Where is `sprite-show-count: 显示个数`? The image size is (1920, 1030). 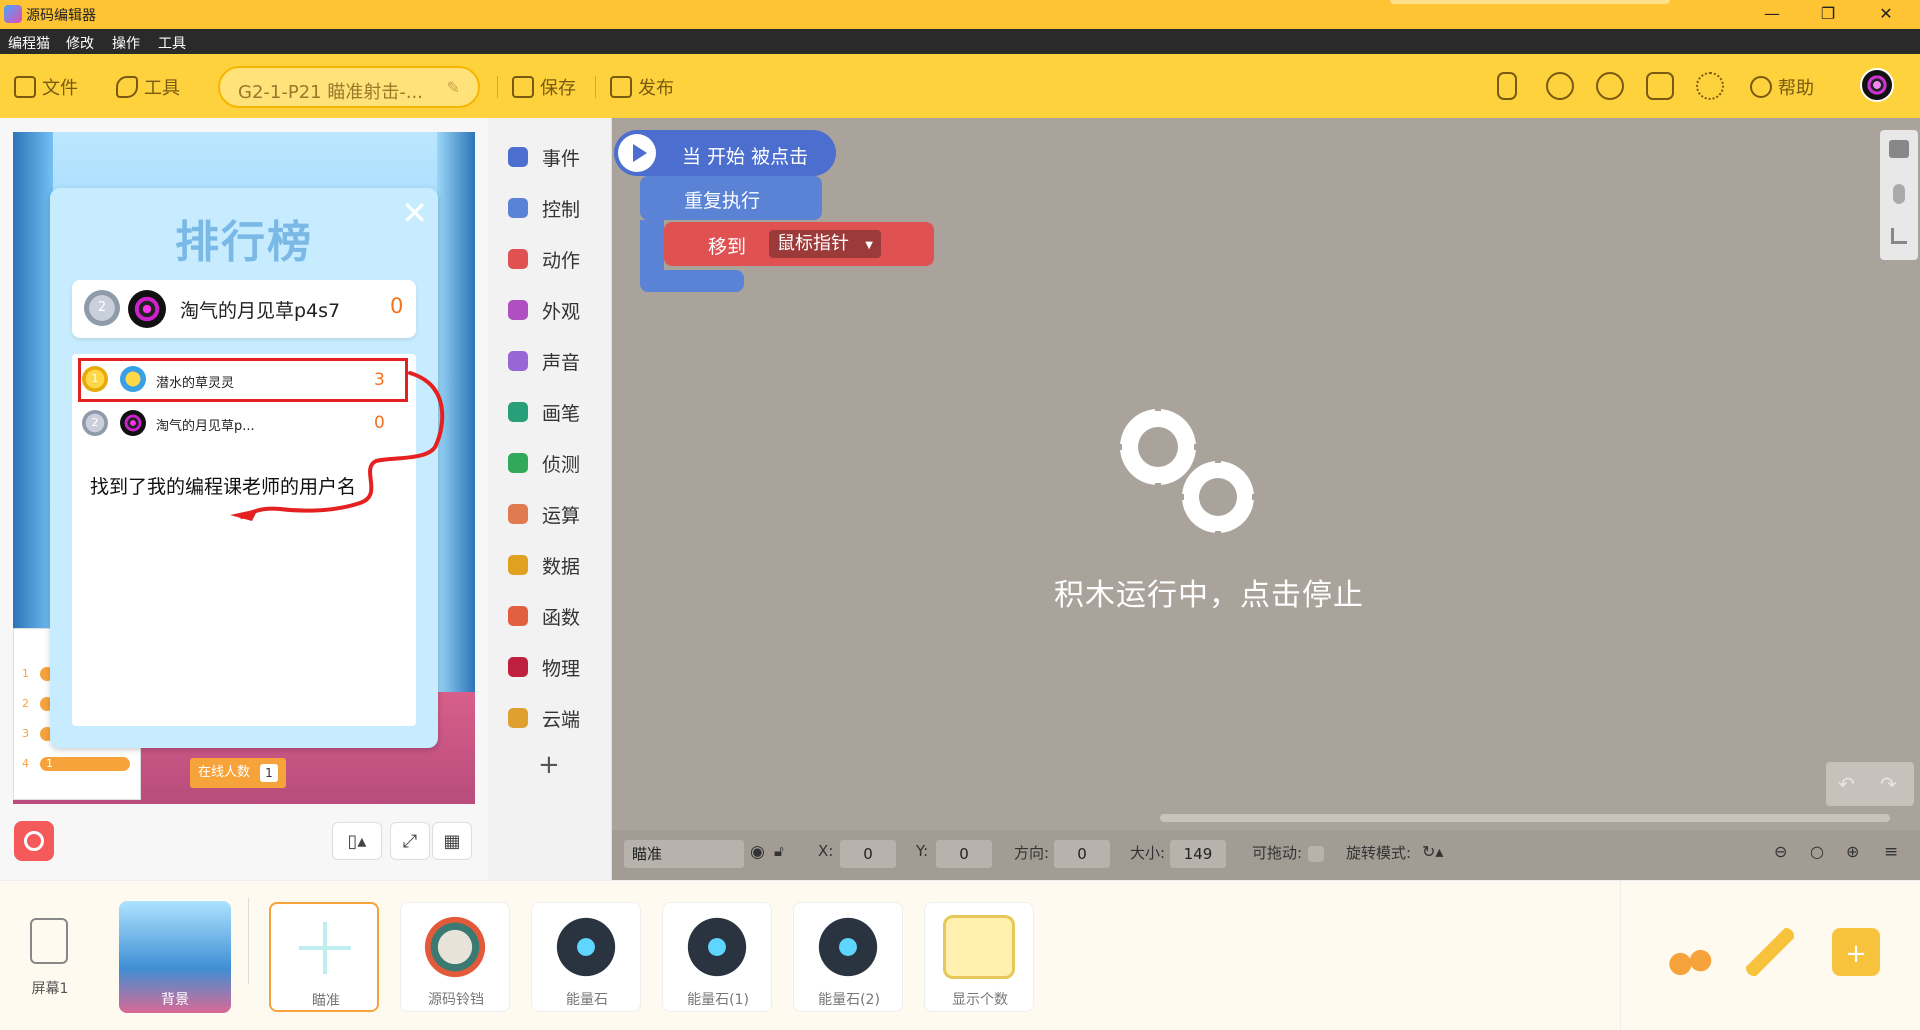
sprite-show-count: 显示个数 is located at coordinates (979, 957).